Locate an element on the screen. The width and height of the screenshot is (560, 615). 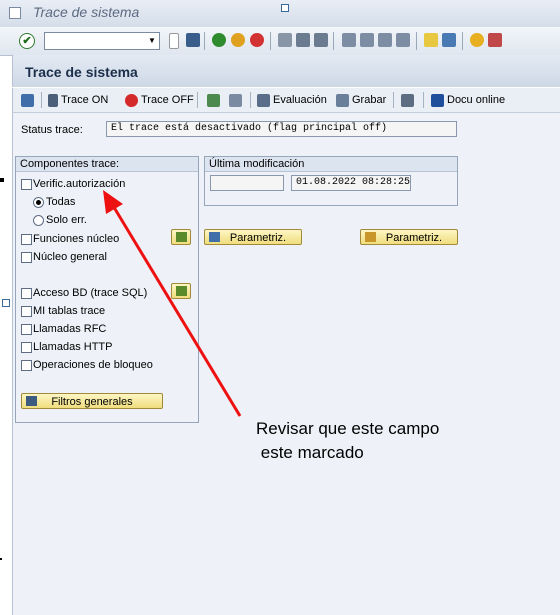
annotation-arrow is located at coordinates (172, 303).